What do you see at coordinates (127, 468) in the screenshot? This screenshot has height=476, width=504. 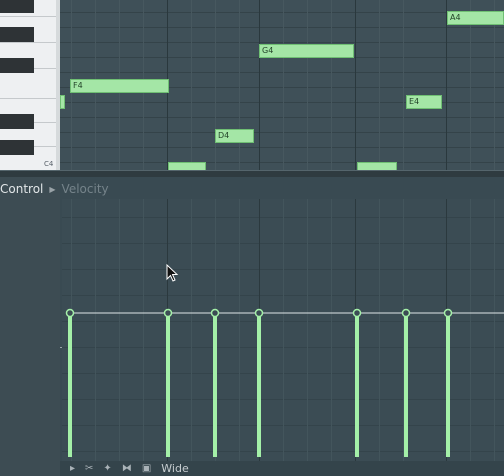 I see `step-icon: ⧓` at bounding box center [127, 468].